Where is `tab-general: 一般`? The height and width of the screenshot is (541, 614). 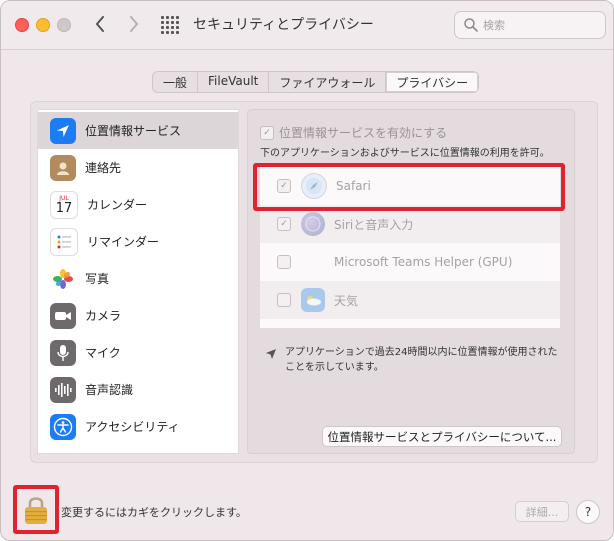
tab-general: 一般 is located at coordinates (176, 82).